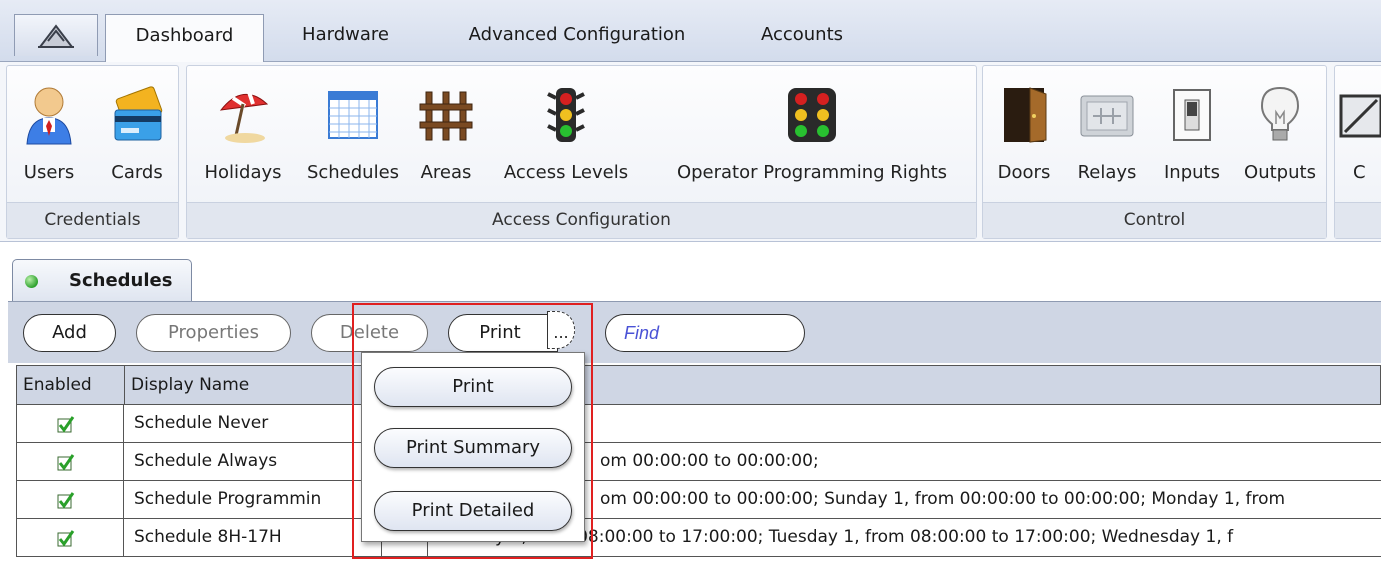 The width and height of the screenshot is (1381, 571). Describe the element at coordinates (345, 38) in the screenshot. I see `tab-hardware: Hardware` at that location.